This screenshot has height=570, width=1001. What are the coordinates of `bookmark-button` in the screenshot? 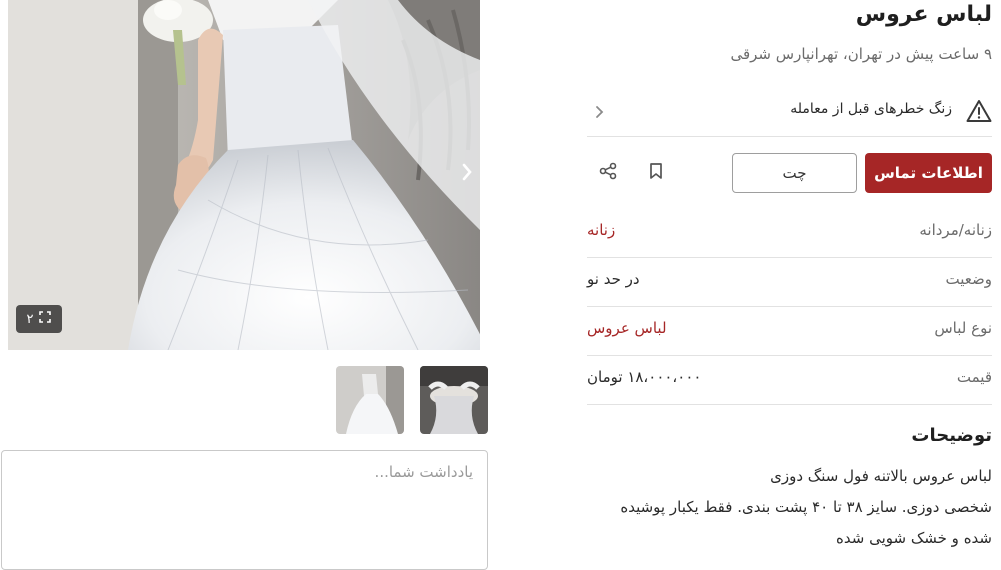 It's located at (656, 173).